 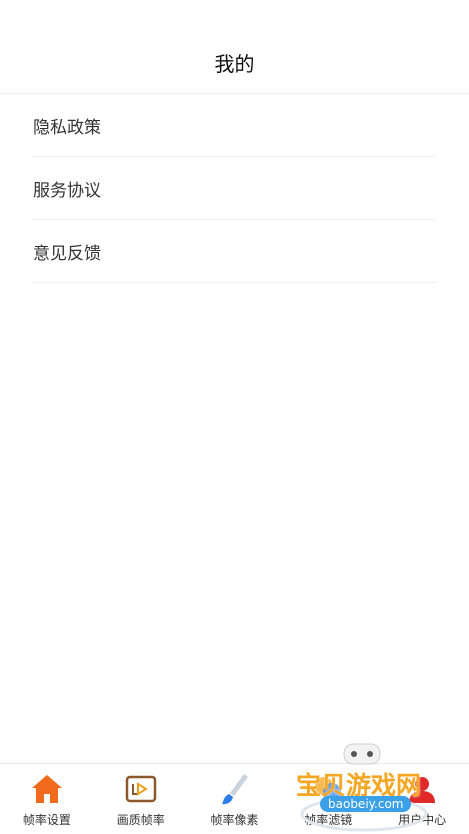 What do you see at coordinates (328, 789) in the screenshot?
I see `filter-icon` at bounding box center [328, 789].